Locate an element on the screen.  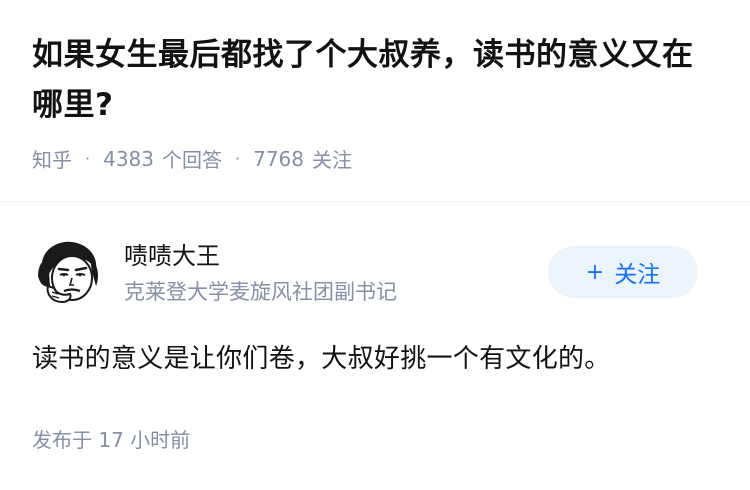
plus-icon: + is located at coordinates (595, 272).